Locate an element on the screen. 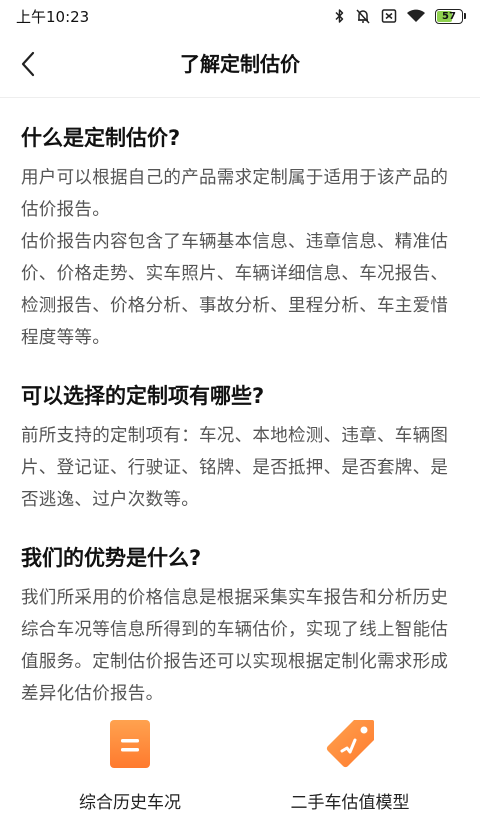 The image size is (480, 813). navigation-bar: 了解定制估价 is located at coordinates (240, 65).